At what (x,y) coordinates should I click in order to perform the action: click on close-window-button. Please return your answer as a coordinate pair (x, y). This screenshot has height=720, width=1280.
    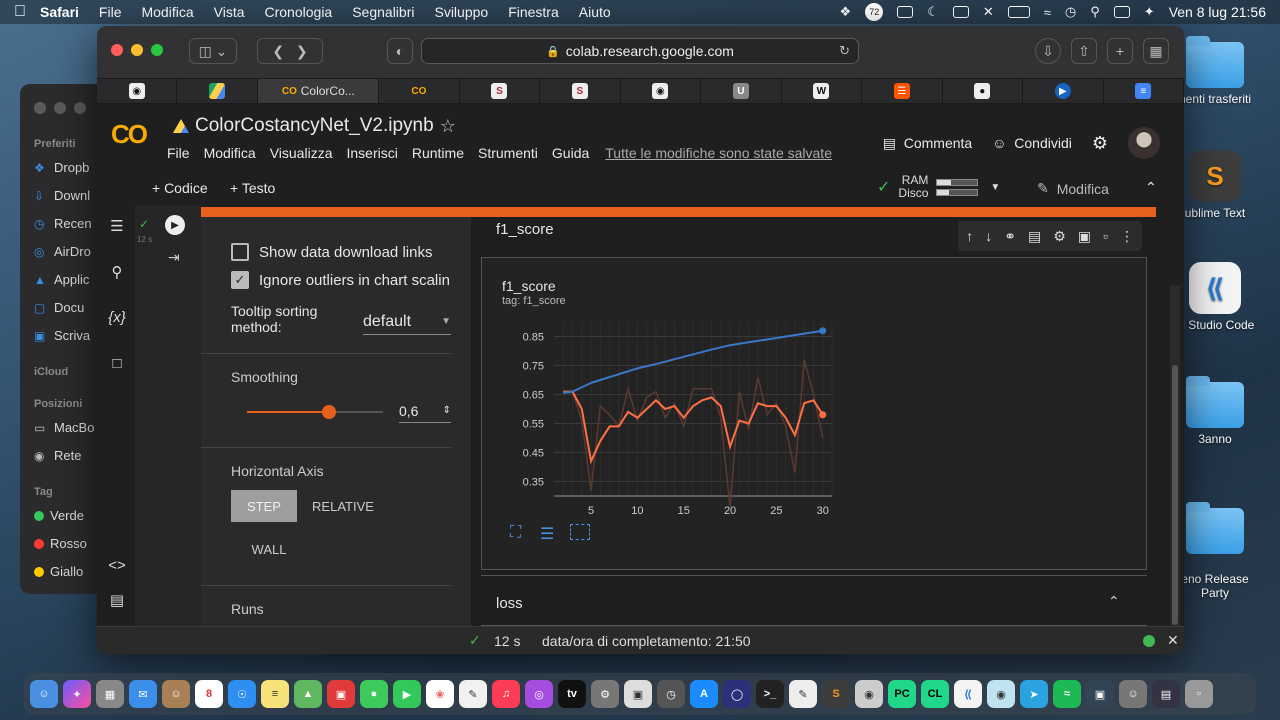
    Looking at the image, I should click on (117, 50).